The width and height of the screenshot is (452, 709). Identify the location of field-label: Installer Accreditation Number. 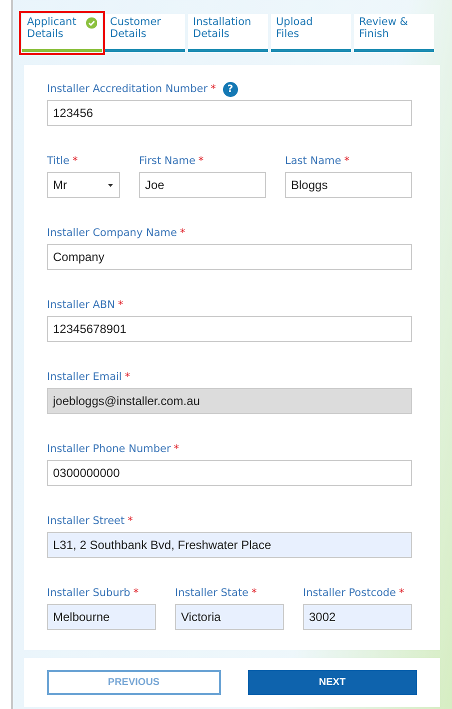
(127, 89).